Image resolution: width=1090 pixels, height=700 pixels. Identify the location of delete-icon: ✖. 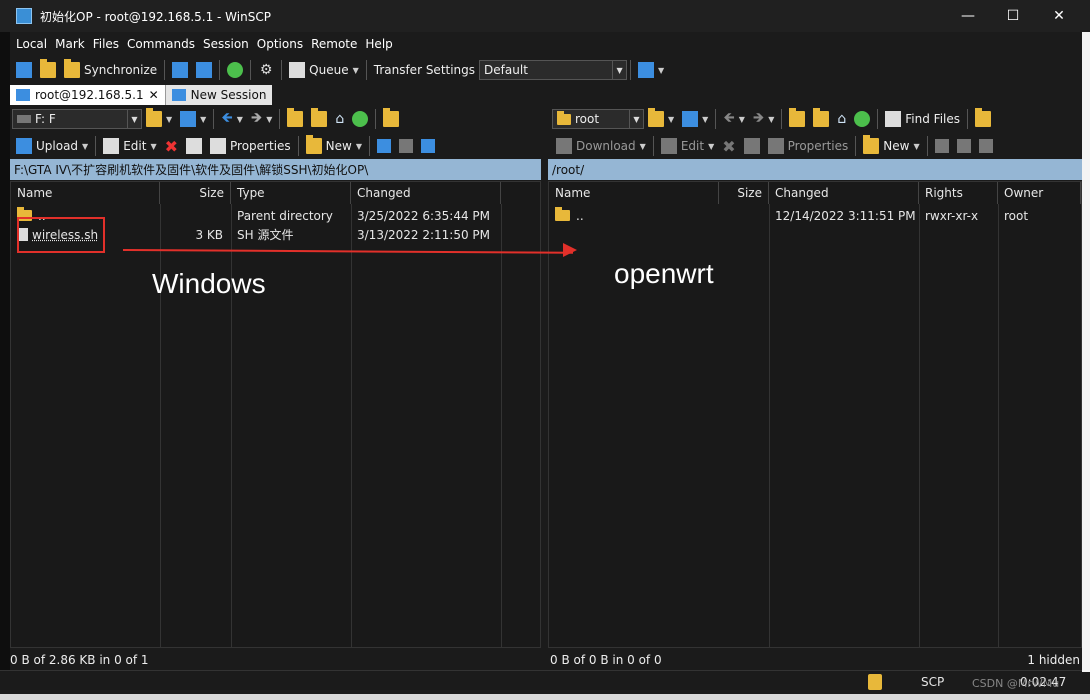
(729, 146).